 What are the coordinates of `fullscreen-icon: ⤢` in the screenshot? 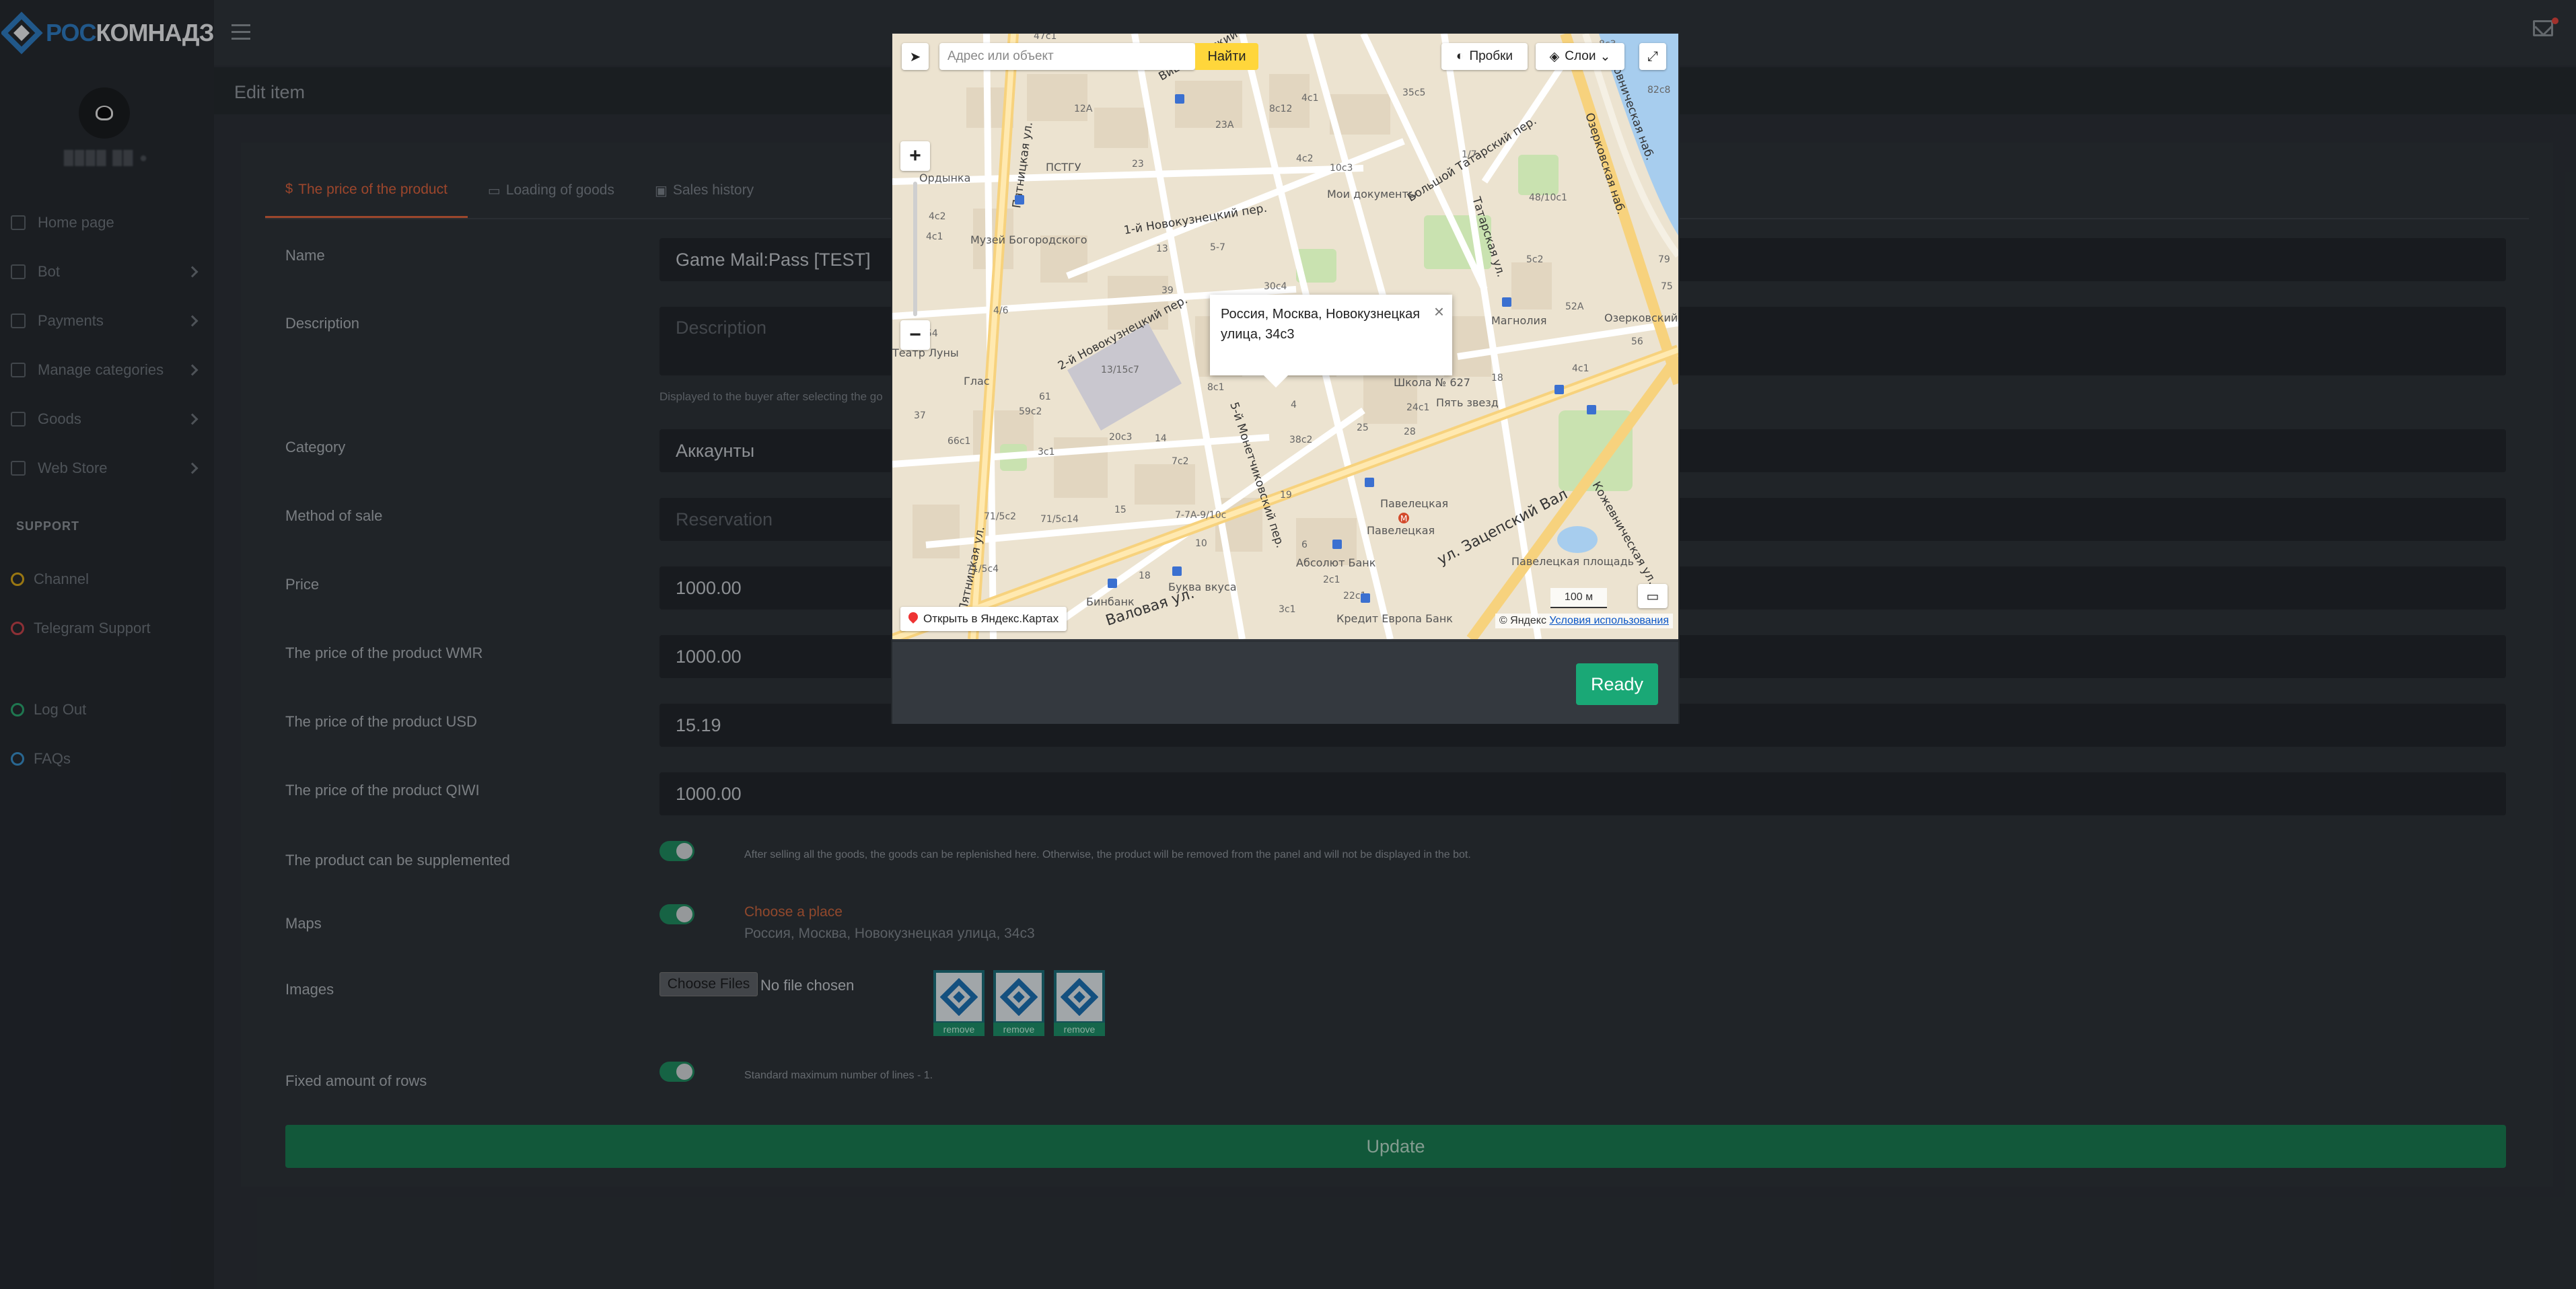 It's located at (1652, 56).